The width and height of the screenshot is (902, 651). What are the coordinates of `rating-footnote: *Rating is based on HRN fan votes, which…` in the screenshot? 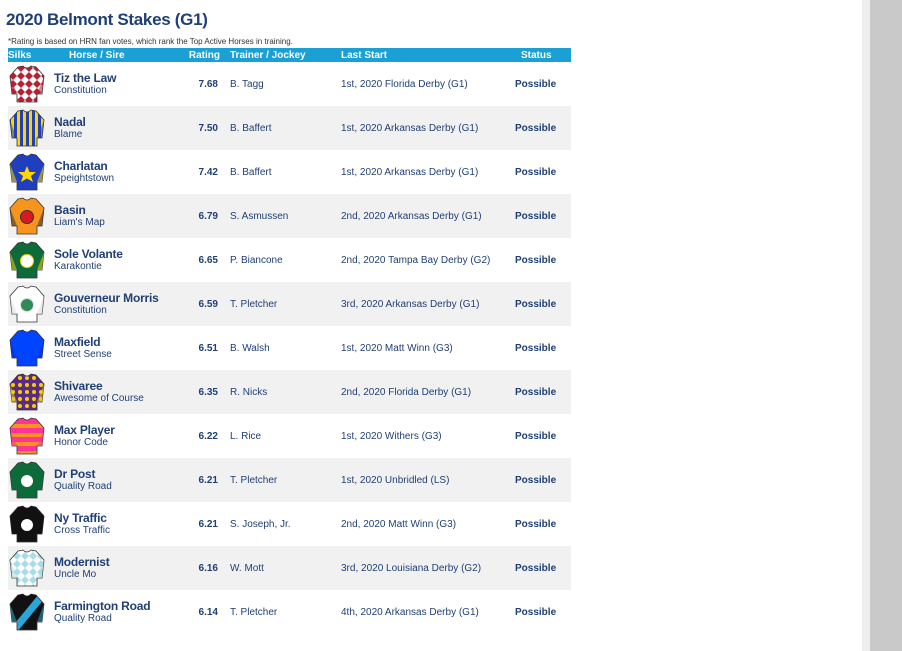 It's located at (150, 41).